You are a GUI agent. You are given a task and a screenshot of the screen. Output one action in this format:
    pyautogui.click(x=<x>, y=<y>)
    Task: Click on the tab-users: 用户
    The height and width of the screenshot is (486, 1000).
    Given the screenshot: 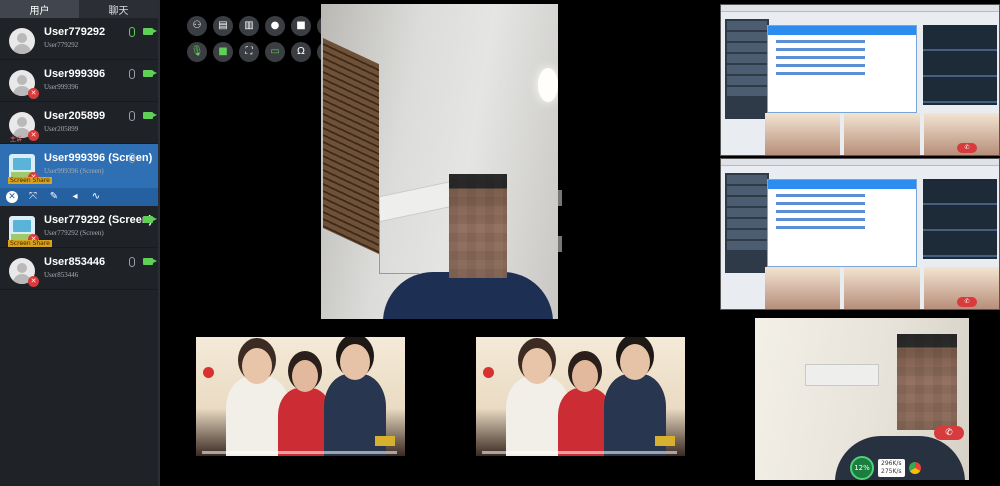 What is the action you would take?
    pyautogui.click(x=39, y=9)
    